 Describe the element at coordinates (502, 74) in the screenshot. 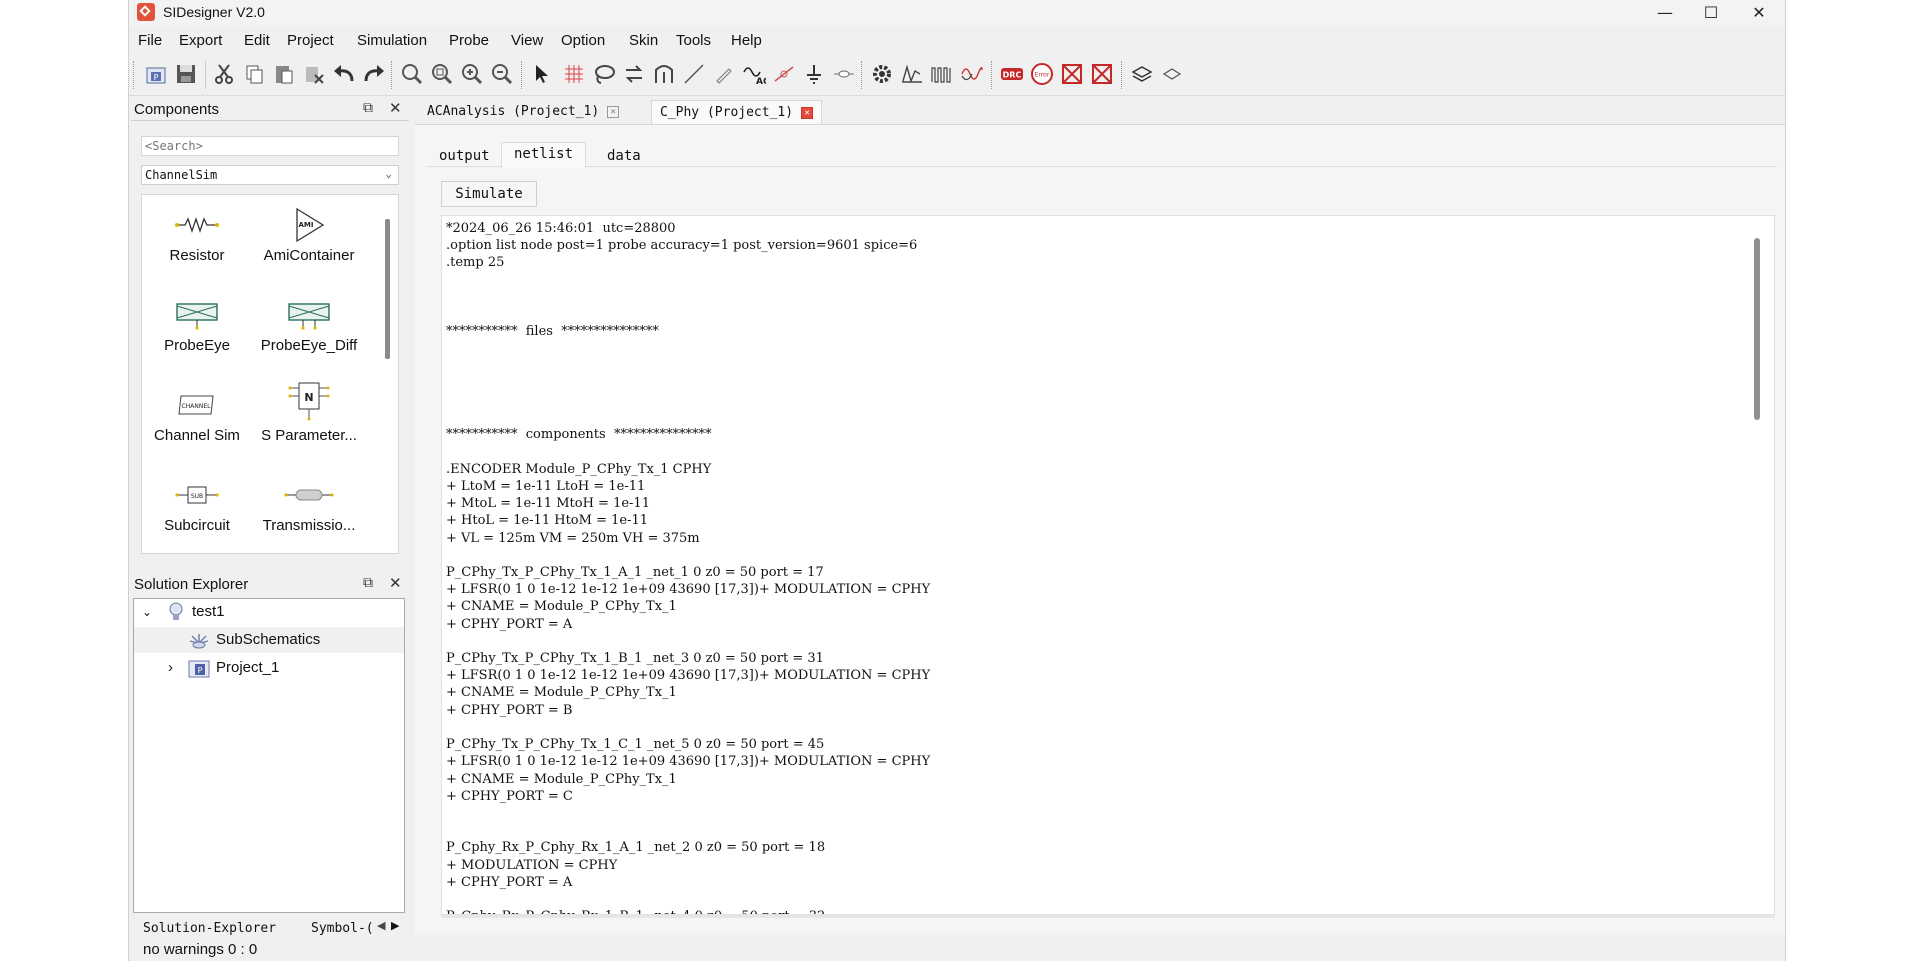

I see `zoom-out-icon` at that location.